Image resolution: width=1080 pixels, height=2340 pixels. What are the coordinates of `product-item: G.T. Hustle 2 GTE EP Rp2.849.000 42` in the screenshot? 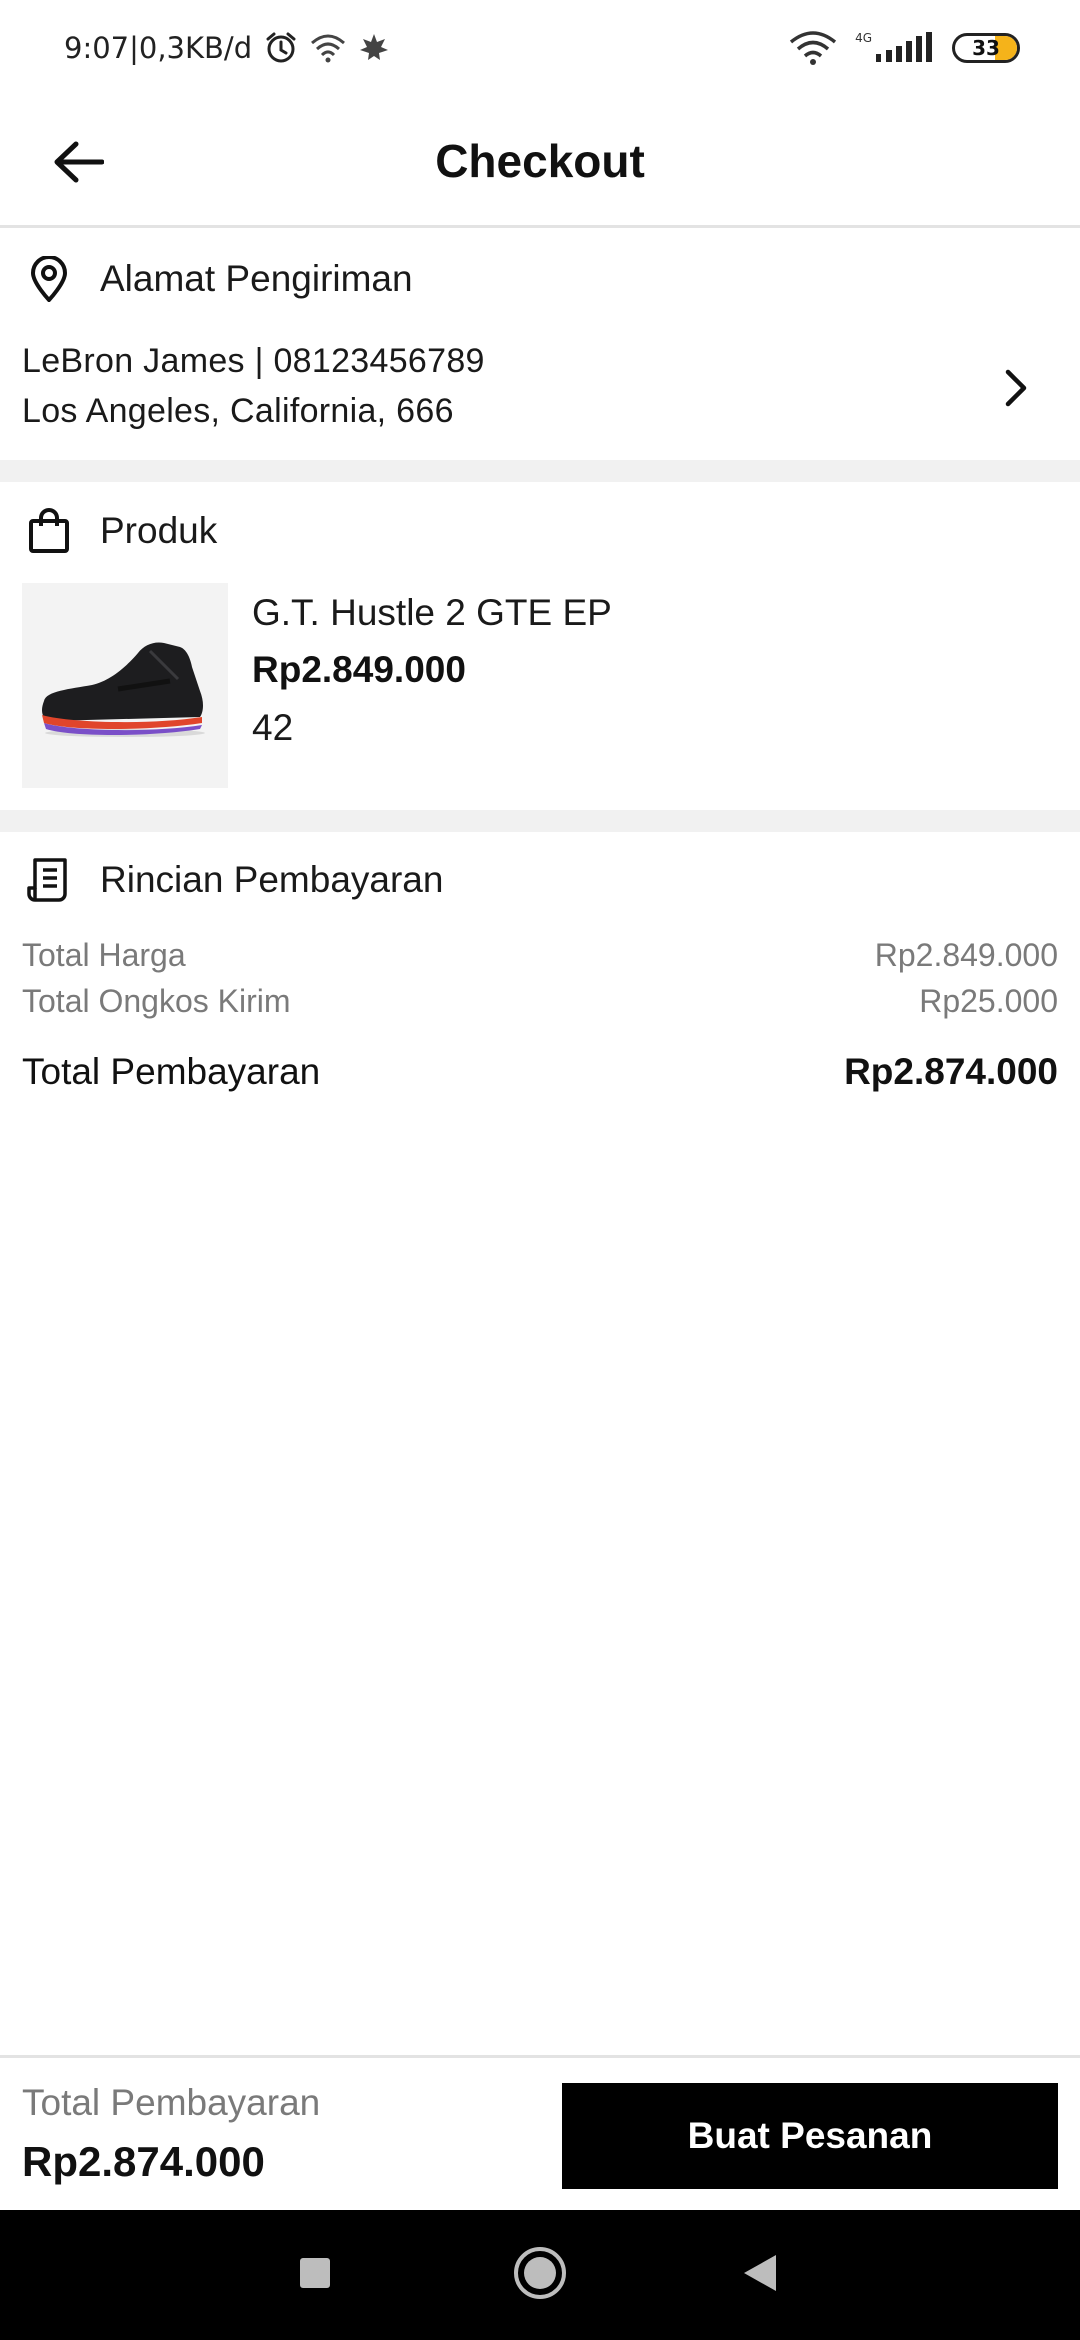 It's located at (317, 685).